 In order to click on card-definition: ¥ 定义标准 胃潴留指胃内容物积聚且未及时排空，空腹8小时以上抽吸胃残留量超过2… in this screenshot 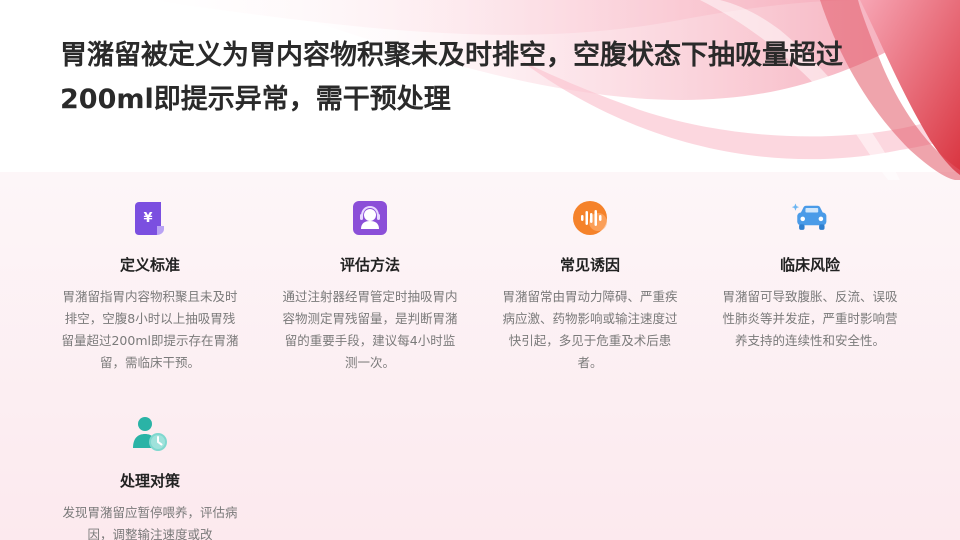, I will do `click(150, 286)`.